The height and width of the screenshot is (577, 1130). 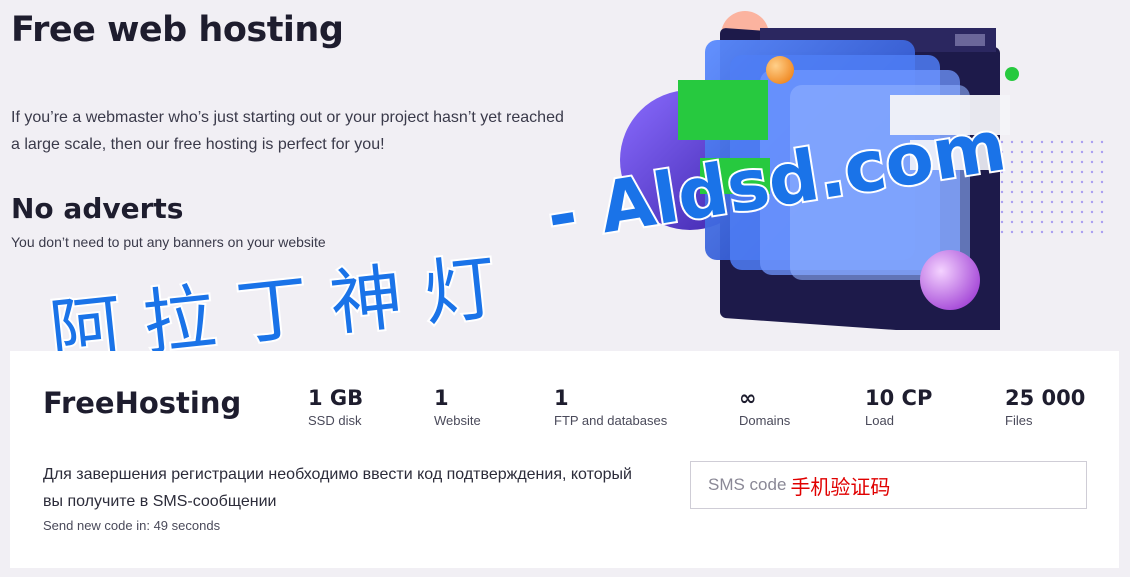 What do you see at coordinates (335, 420) in the screenshot?
I see `spec-label: SSD disk` at bounding box center [335, 420].